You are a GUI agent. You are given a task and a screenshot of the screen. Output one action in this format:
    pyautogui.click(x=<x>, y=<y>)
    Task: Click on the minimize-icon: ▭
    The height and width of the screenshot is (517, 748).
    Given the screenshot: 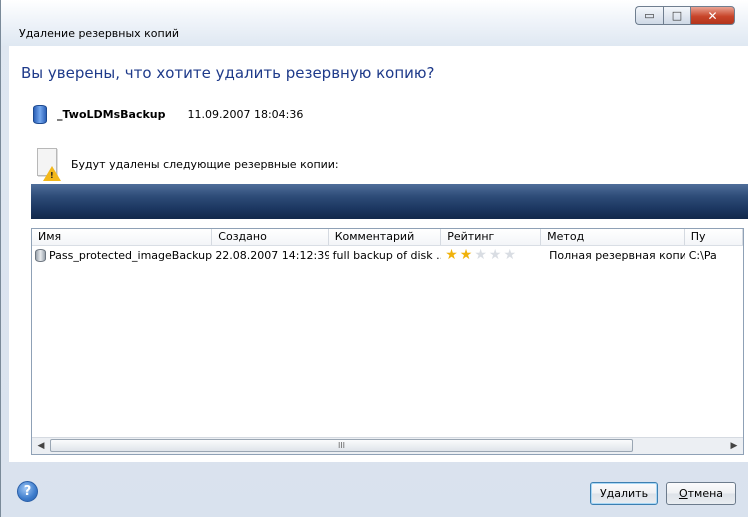 What is the action you would take?
    pyautogui.click(x=649, y=15)
    